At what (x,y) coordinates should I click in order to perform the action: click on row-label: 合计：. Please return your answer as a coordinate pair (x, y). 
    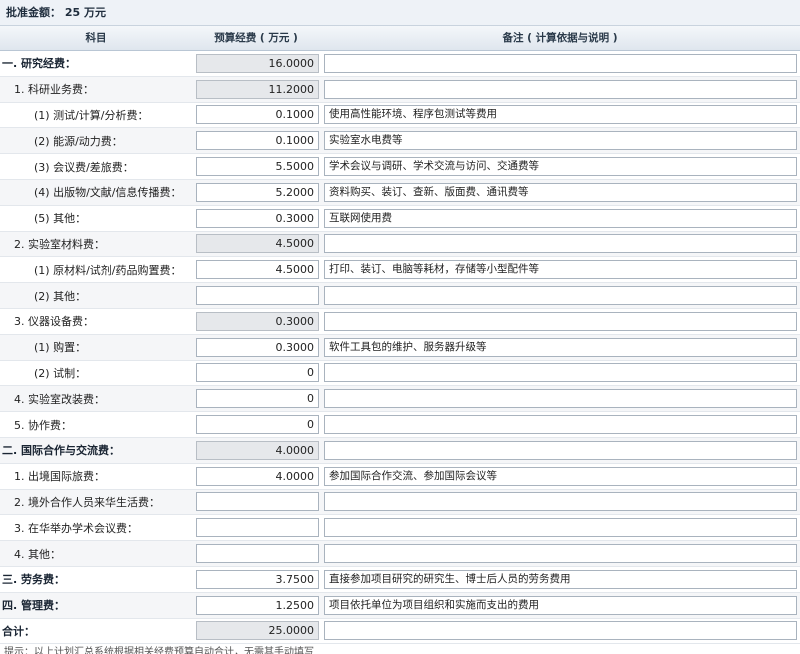
    Looking at the image, I should click on (18, 631).